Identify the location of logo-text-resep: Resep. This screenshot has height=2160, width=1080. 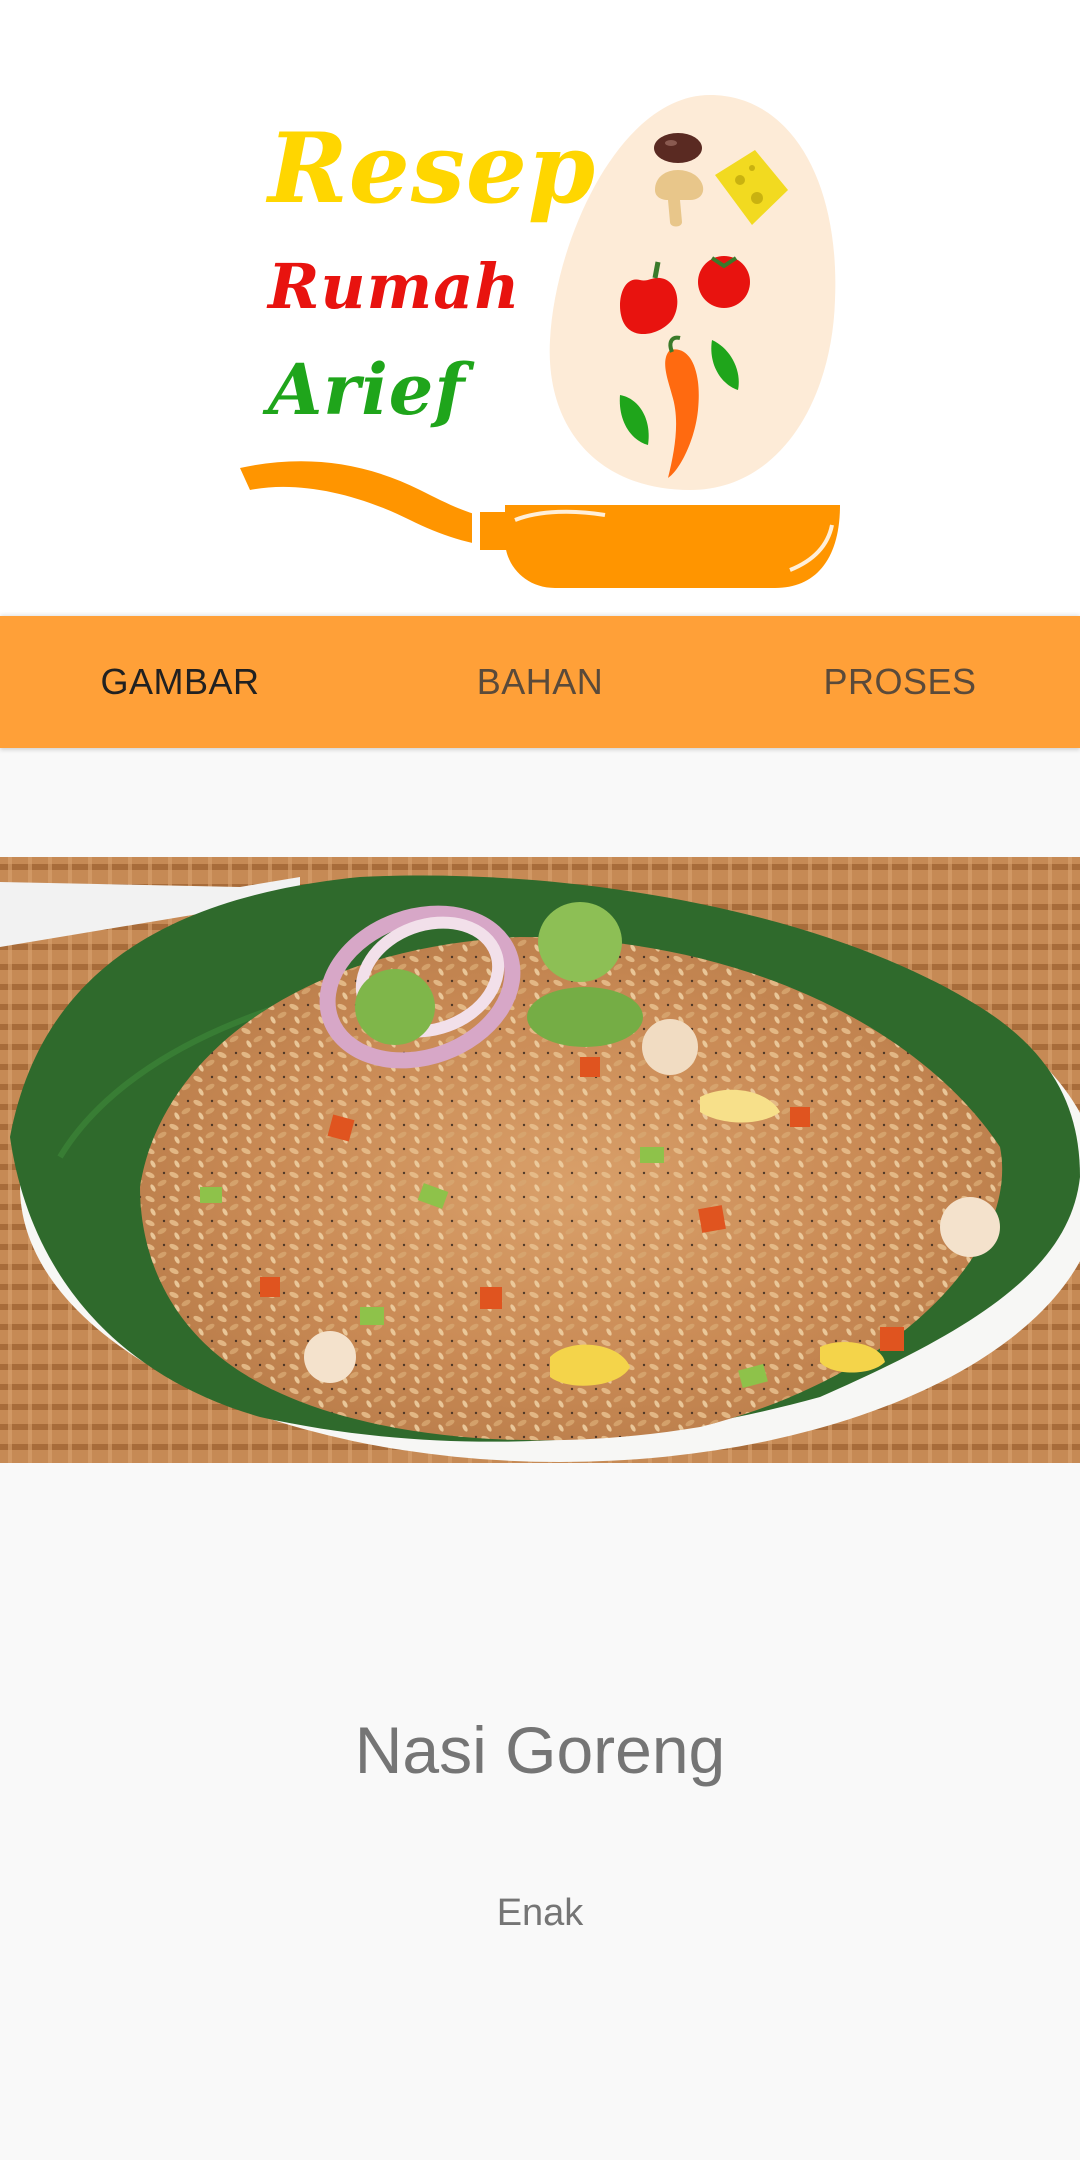
(432, 168).